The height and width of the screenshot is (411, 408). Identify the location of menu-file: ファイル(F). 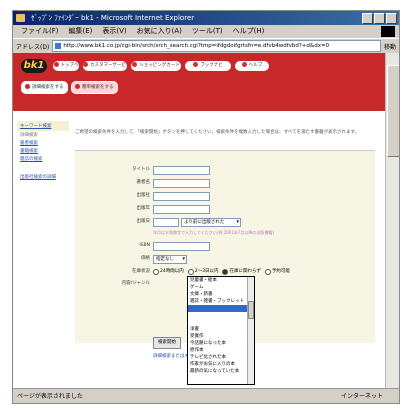
(40, 31).